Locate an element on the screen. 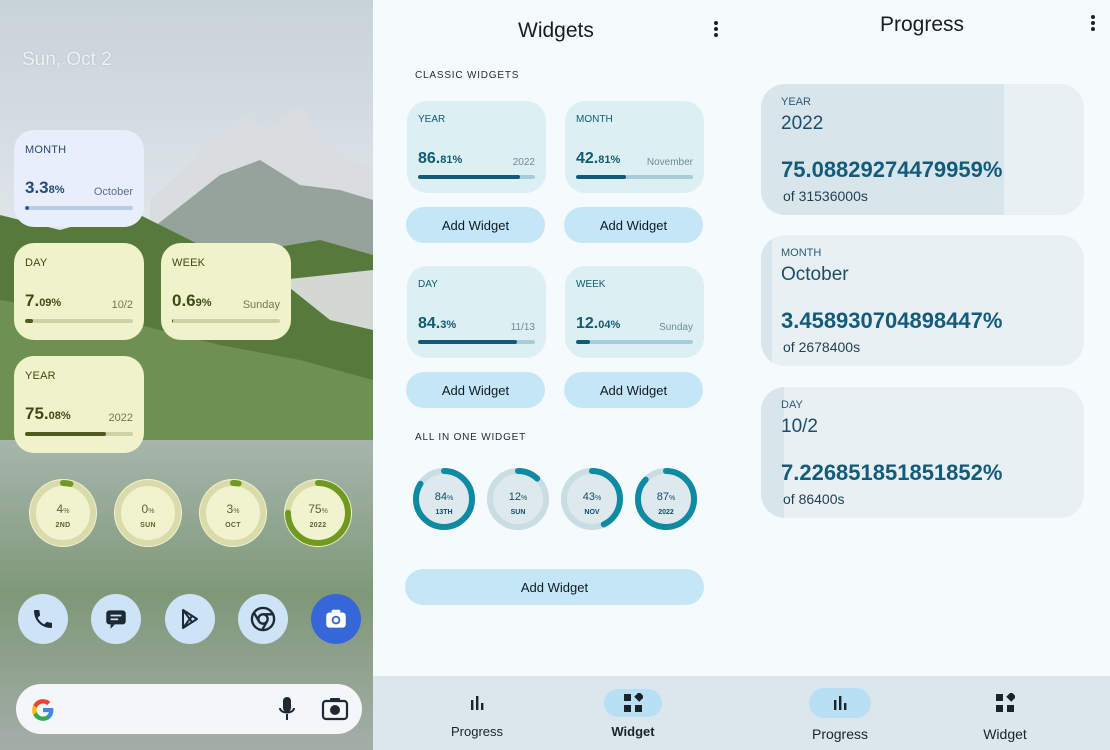 The image size is (1110, 750). card-percent: 7.226851851851852% is located at coordinates (892, 472).